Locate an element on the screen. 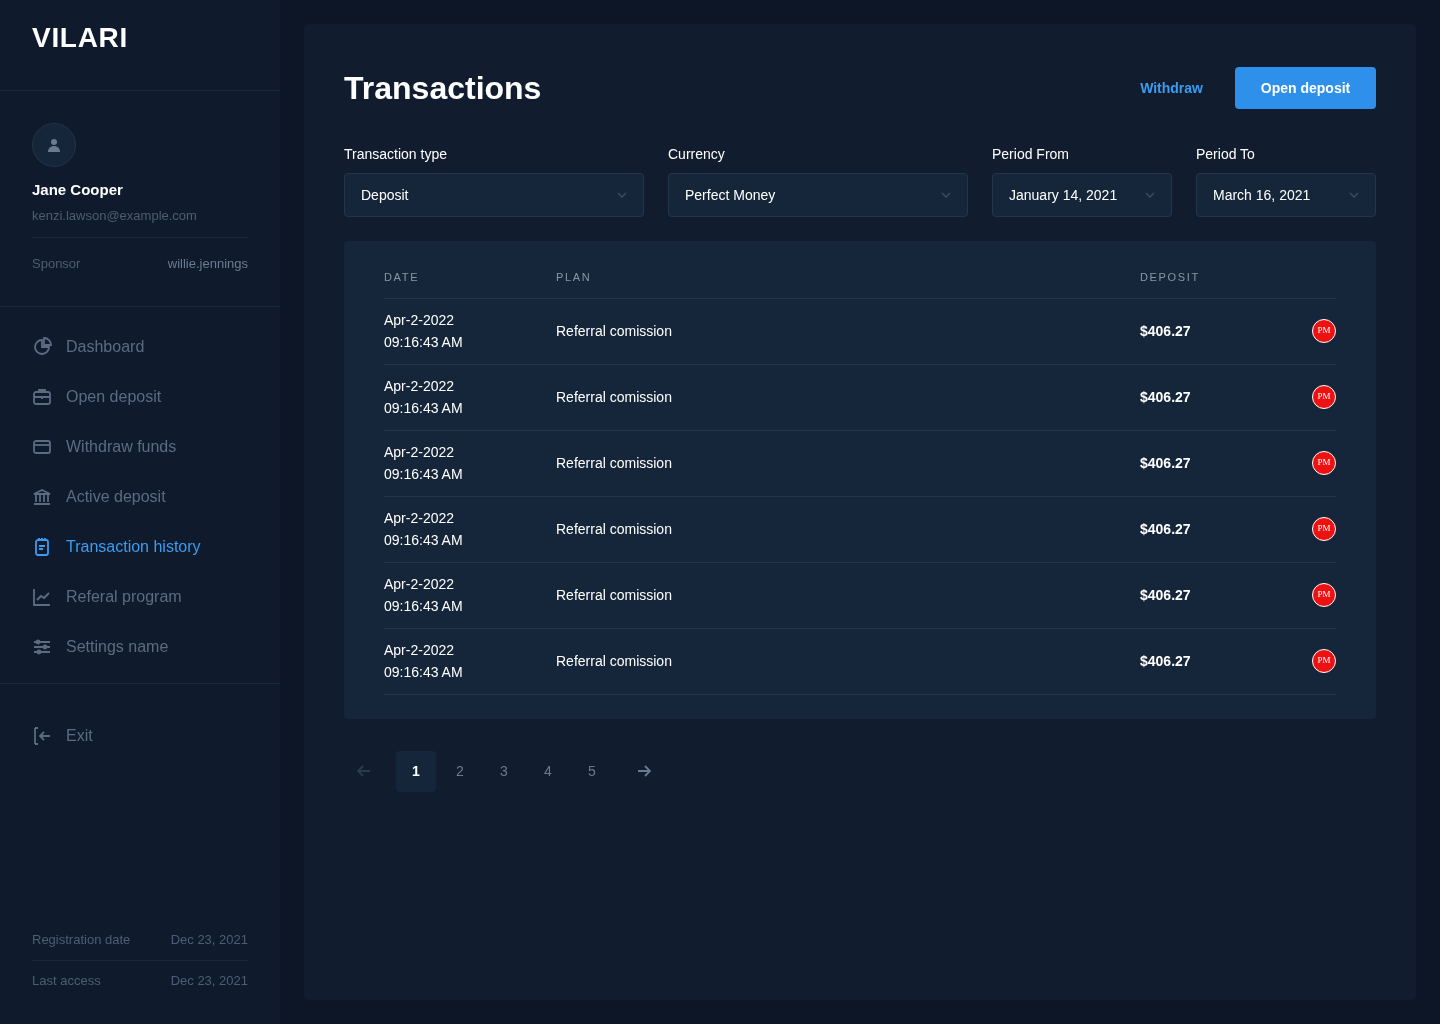  dropdown: Deposit is located at coordinates (494, 195).